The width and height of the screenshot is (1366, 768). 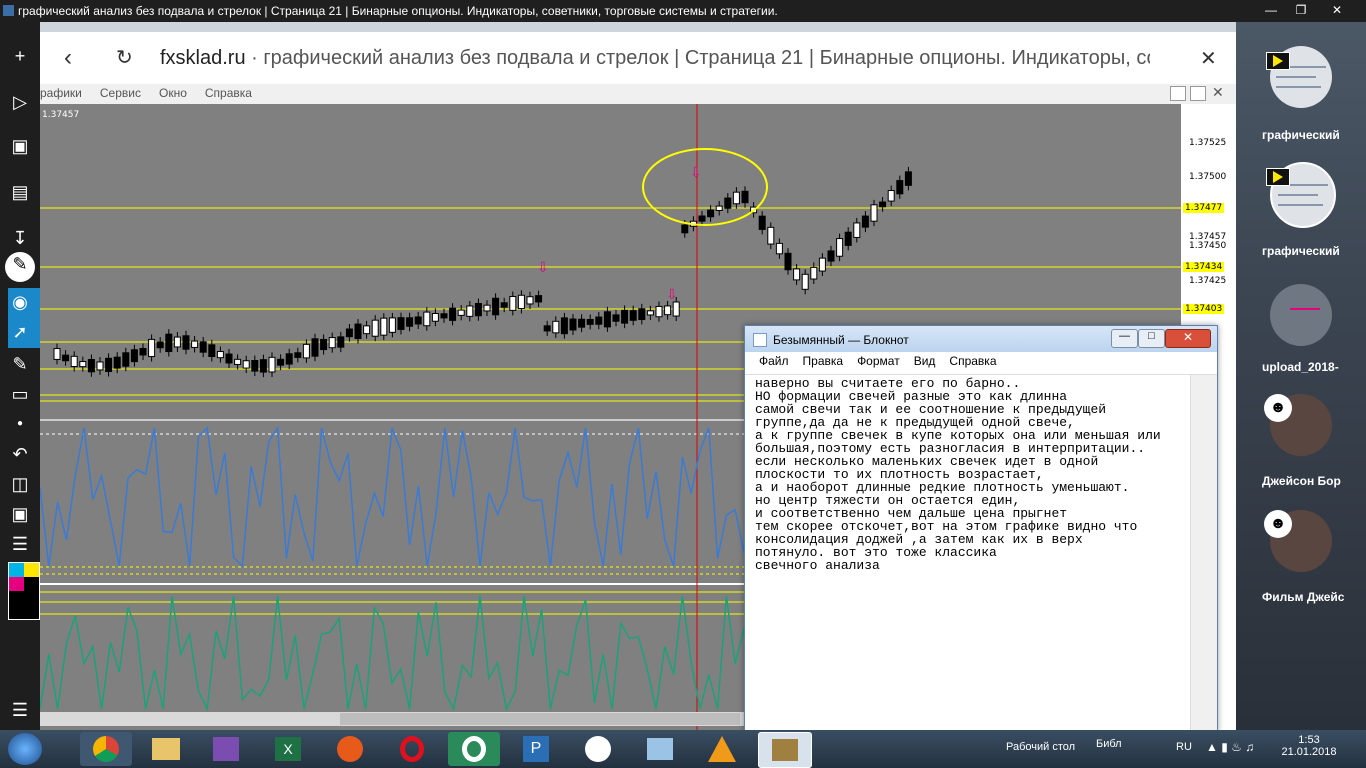 What do you see at coordinates (536, 749) in the screenshot?
I see `app-task: P` at bounding box center [536, 749].